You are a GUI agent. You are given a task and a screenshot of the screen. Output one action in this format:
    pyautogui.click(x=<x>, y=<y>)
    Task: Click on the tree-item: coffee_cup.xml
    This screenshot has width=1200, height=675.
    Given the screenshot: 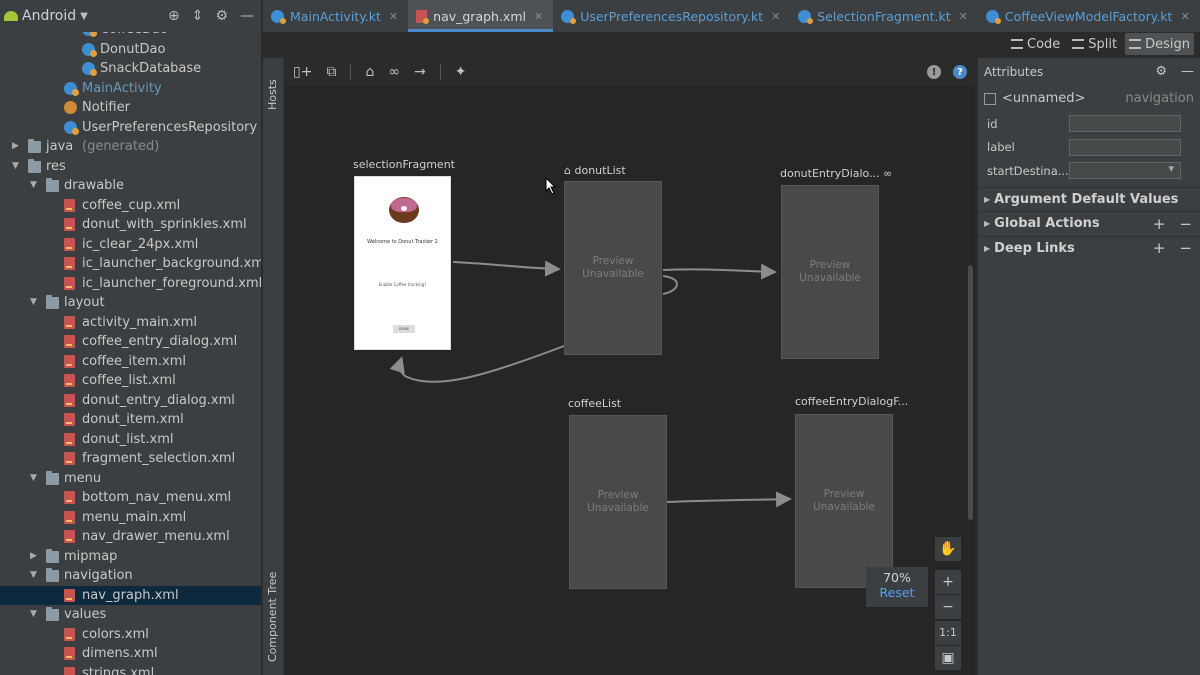 What is the action you would take?
    pyautogui.click(x=130, y=206)
    